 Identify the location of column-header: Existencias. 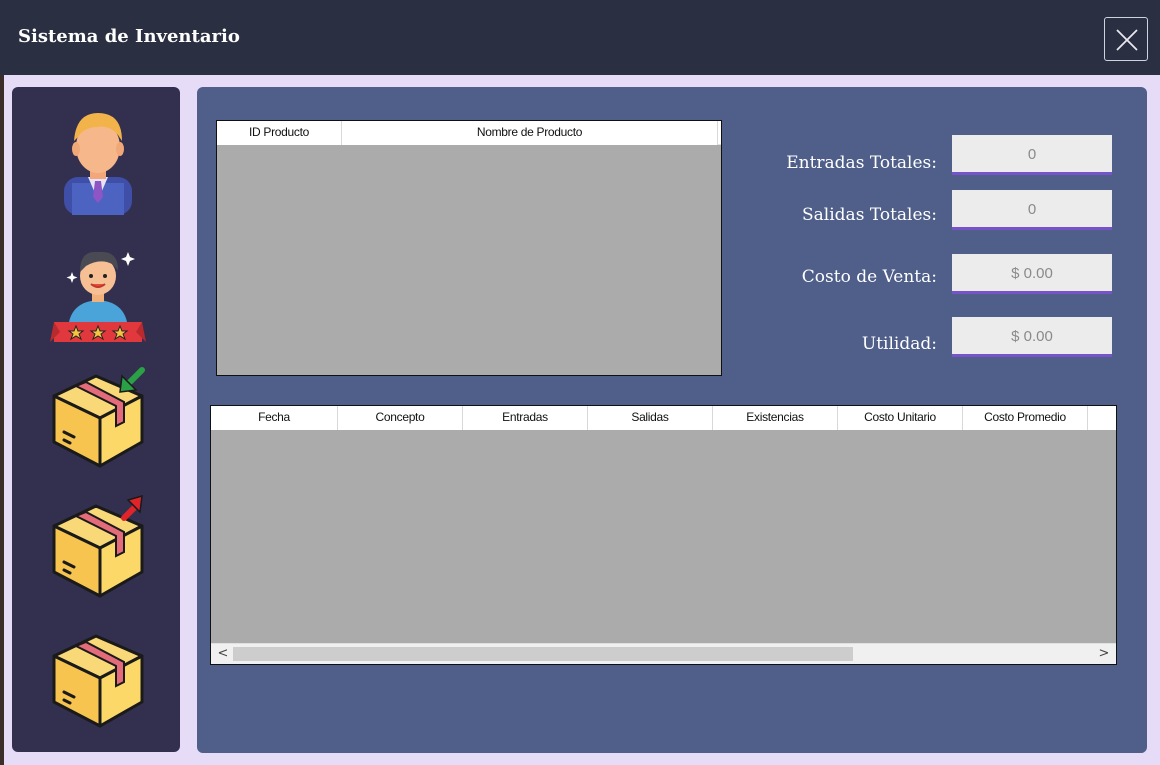
(775, 418).